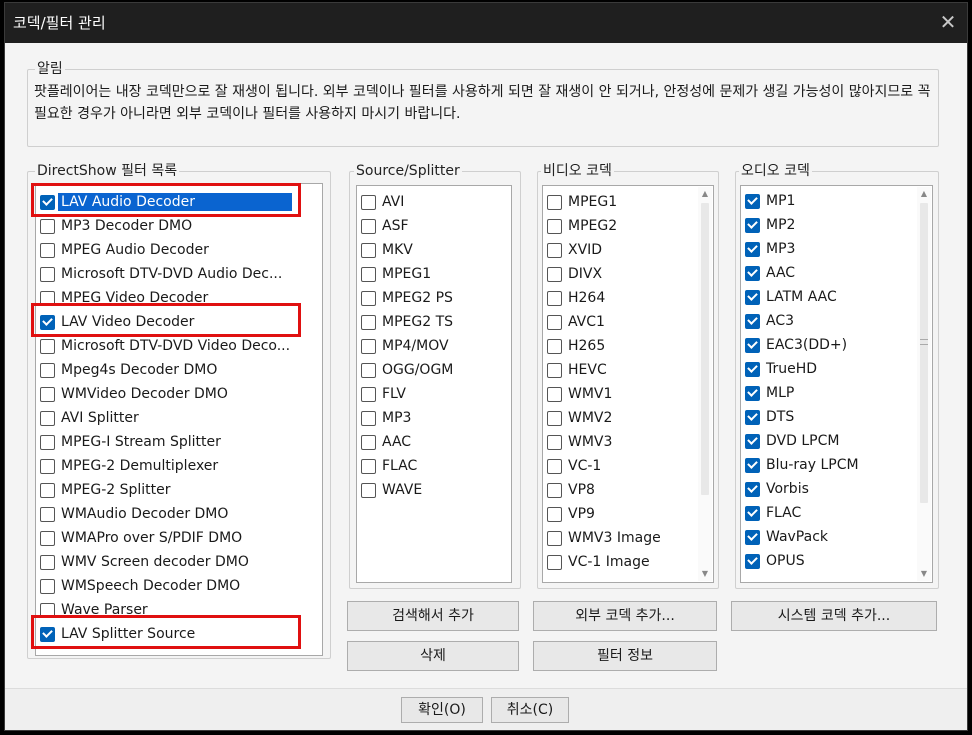 The height and width of the screenshot is (735, 972). What do you see at coordinates (387, 250) in the screenshot?
I see `list-item: MKV` at bounding box center [387, 250].